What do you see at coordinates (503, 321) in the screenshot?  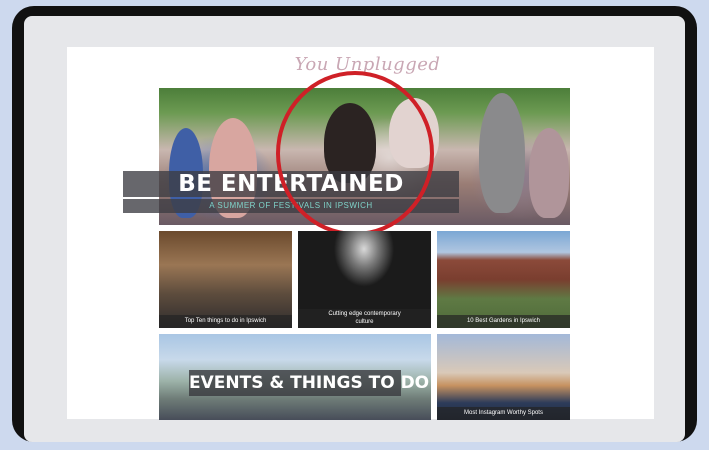 I see `tile-caption: 10 Best Gardens in Ipswich` at bounding box center [503, 321].